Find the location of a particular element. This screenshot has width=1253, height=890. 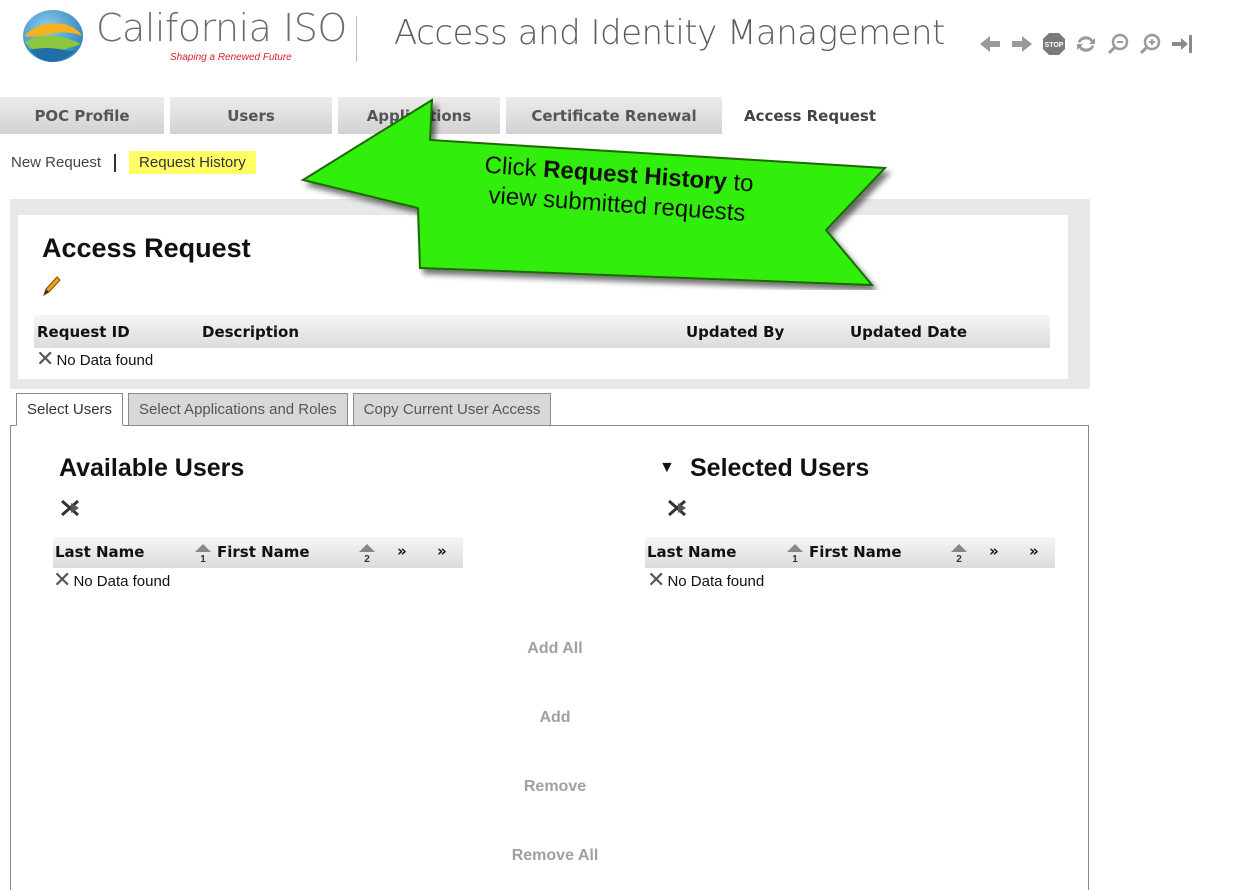

header-divider is located at coordinates (356, 39).